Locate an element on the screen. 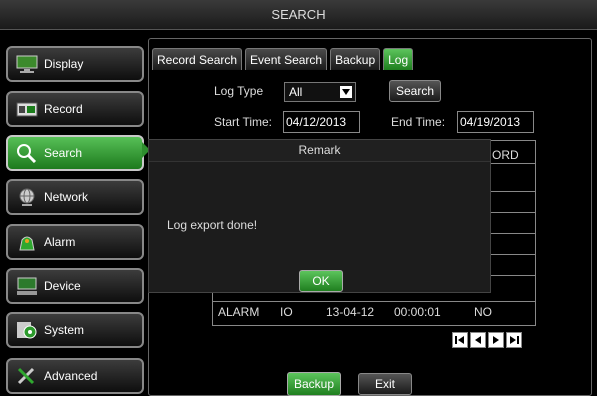 The image size is (597, 396). start-time-field: 04/12/2013 is located at coordinates (321, 122).